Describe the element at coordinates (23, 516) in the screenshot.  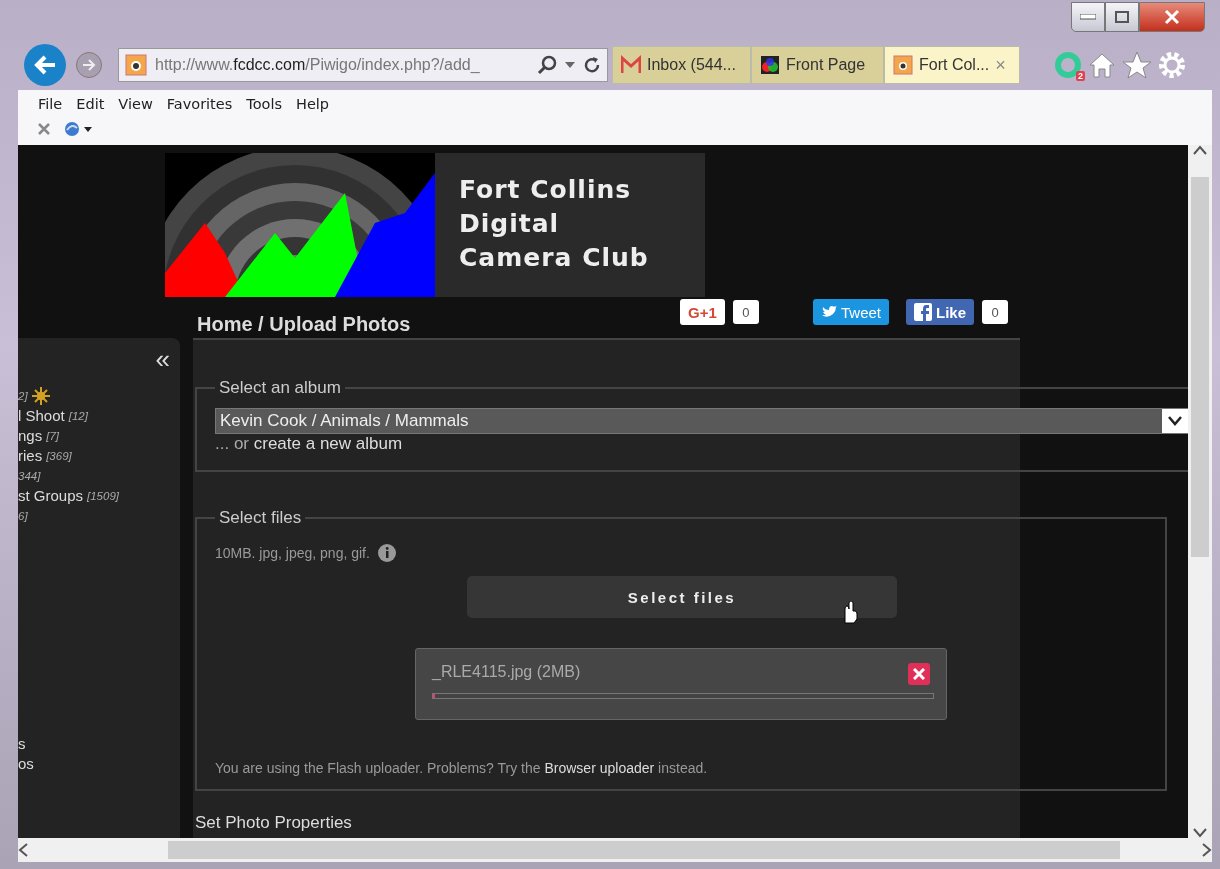
I see `photo-count: 6]` at that location.